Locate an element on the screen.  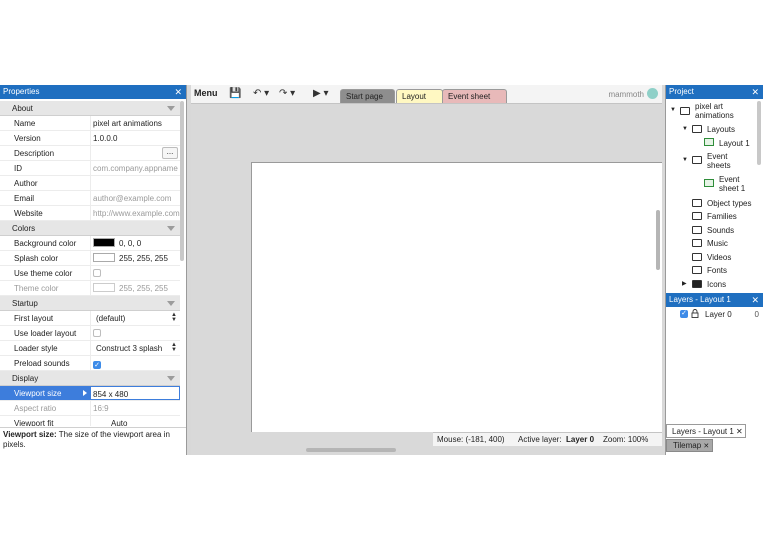
prop-row-splash-color: Splash color 255, 255, 255 is located at coordinates (90, 258).